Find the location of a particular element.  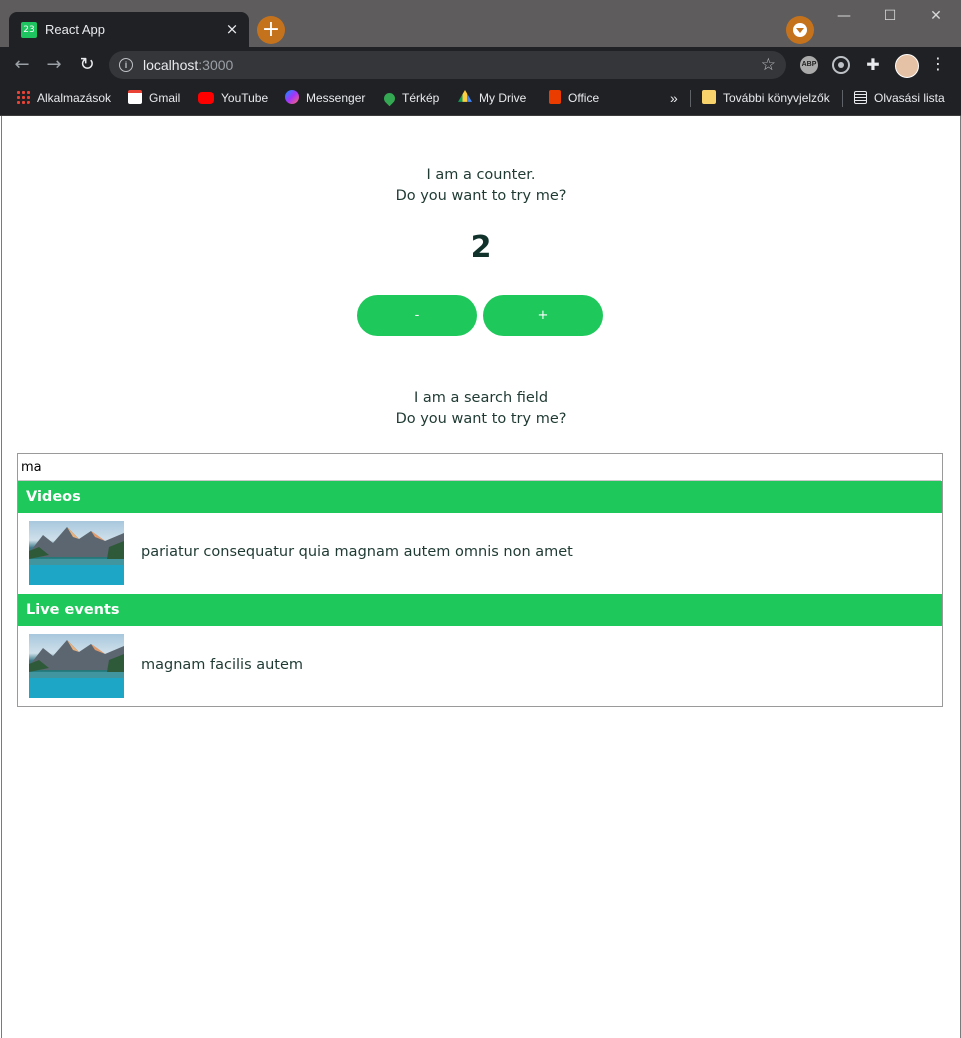

new-tab-button: + is located at coordinates (271, 30).